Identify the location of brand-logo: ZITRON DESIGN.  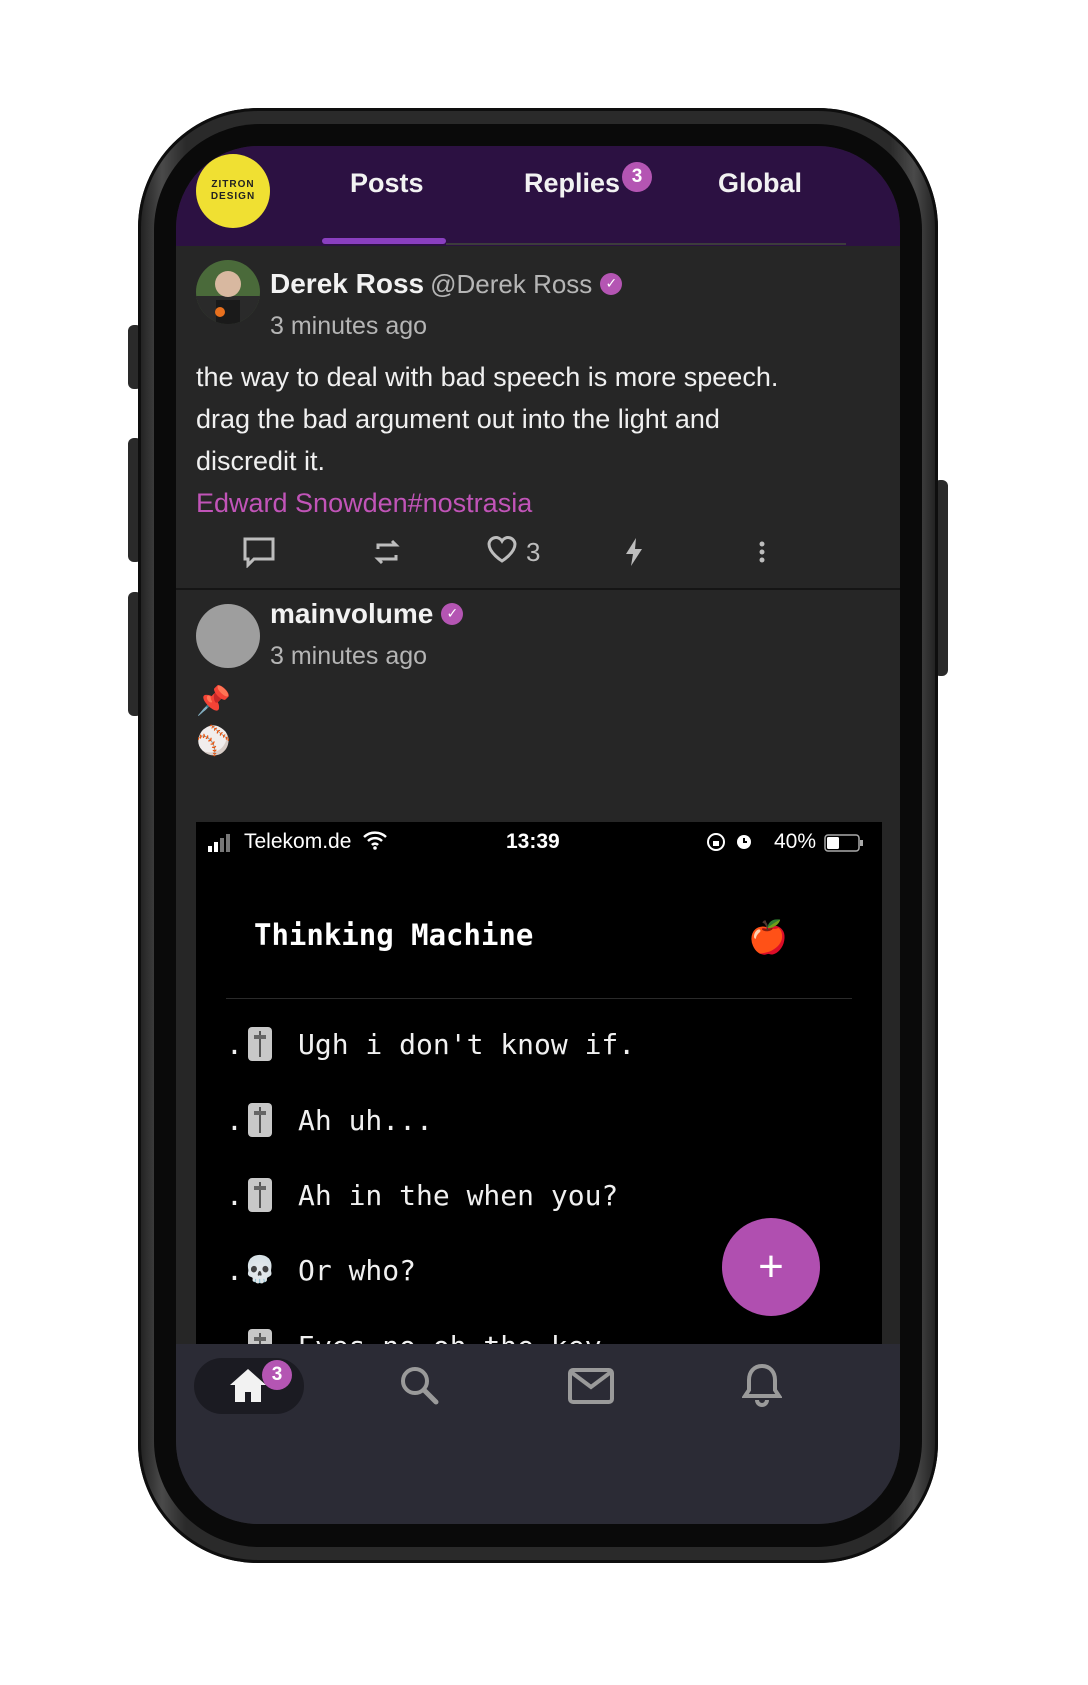
(233, 191).